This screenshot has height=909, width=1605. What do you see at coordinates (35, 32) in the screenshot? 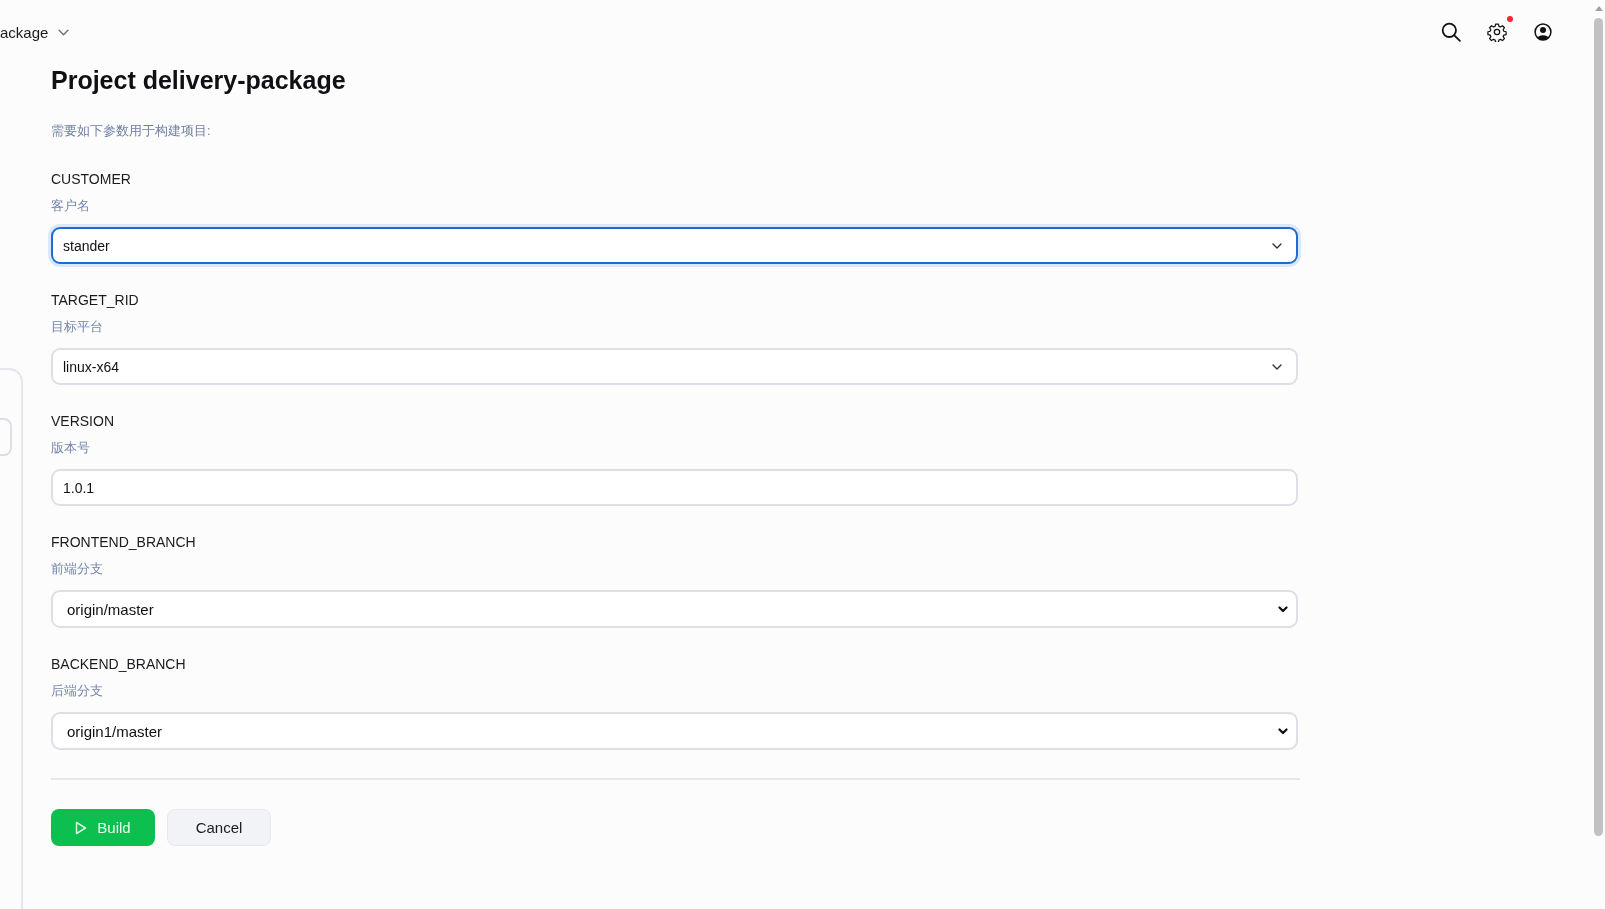
I see `breadcrumb-link: ackage` at bounding box center [35, 32].